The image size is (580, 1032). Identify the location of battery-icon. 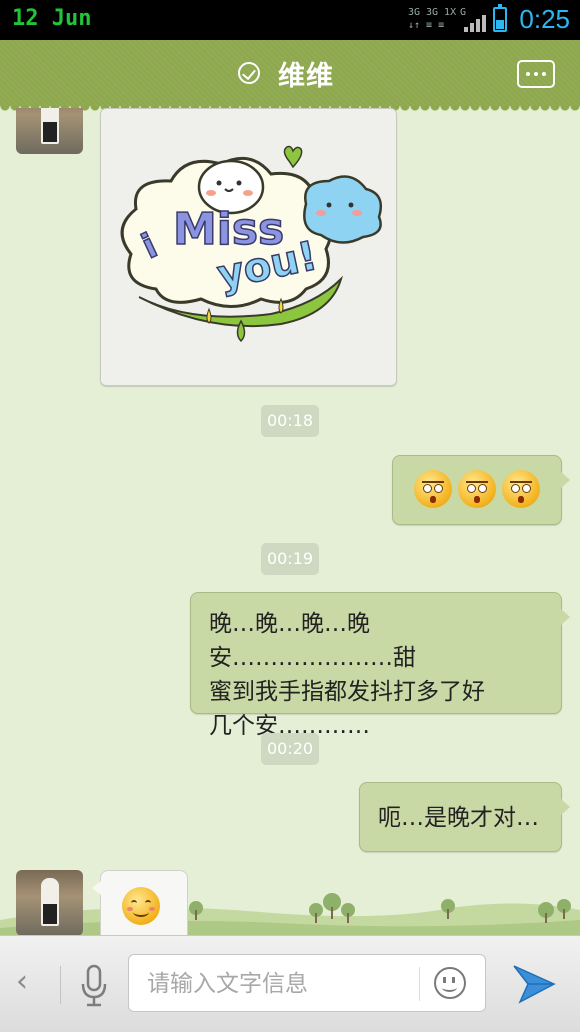
(500, 18).